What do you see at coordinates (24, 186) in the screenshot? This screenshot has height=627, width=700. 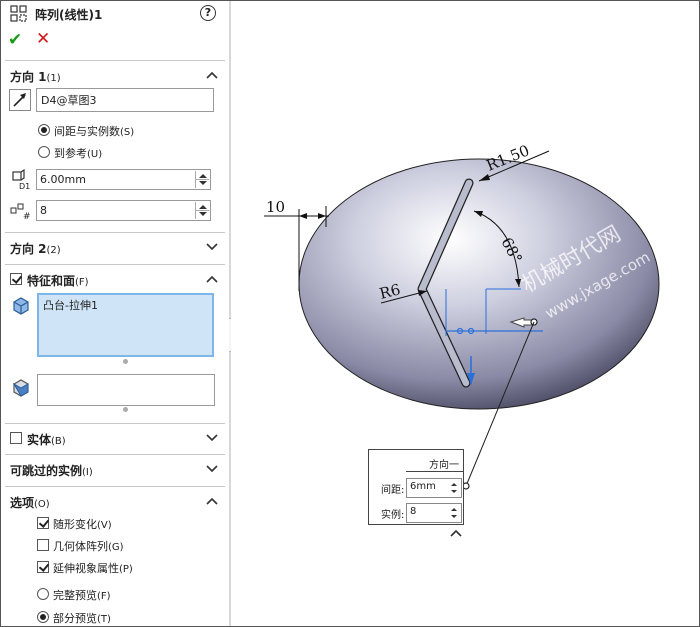 I see `svg-text: D1` at bounding box center [24, 186].